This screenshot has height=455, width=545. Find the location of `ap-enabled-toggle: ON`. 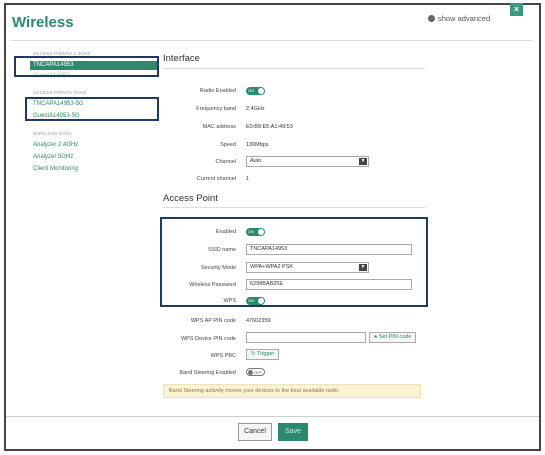

ap-enabled-toggle: ON is located at coordinates (255, 232).